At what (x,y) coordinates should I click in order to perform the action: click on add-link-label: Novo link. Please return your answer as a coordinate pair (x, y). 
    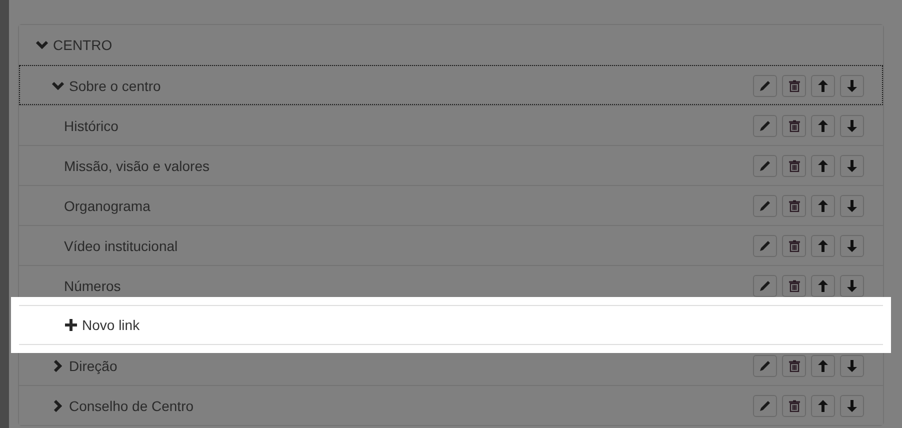
    Looking at the image, I should click on (111, 325).